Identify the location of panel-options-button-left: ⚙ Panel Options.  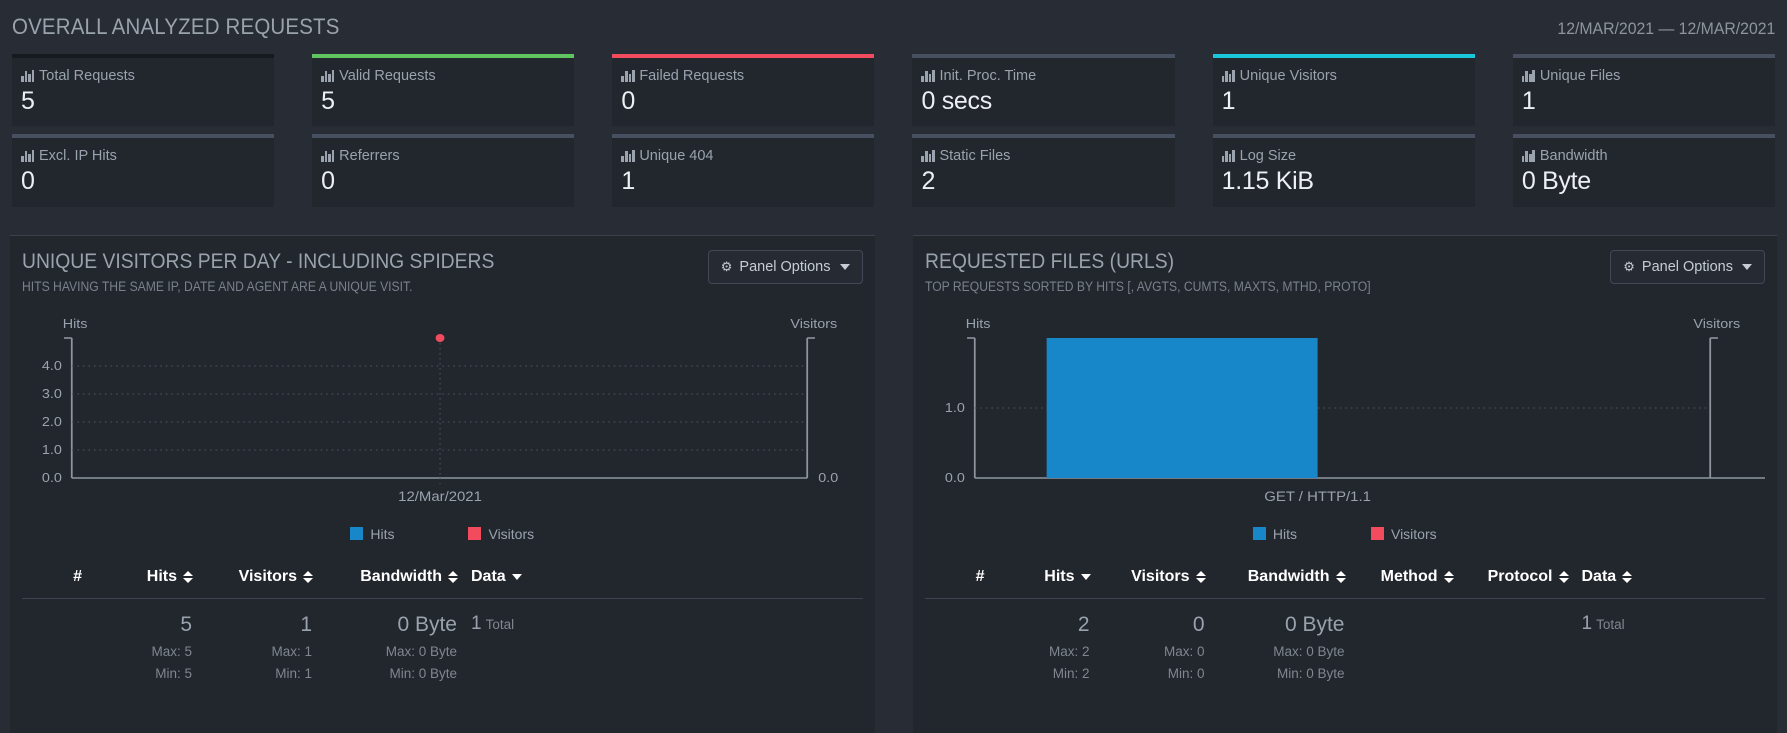
(785, 266).